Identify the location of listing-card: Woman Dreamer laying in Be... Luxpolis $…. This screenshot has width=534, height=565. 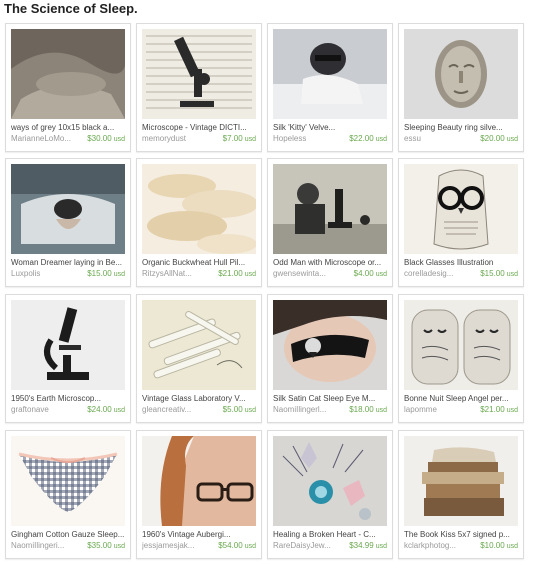
(68, 222).